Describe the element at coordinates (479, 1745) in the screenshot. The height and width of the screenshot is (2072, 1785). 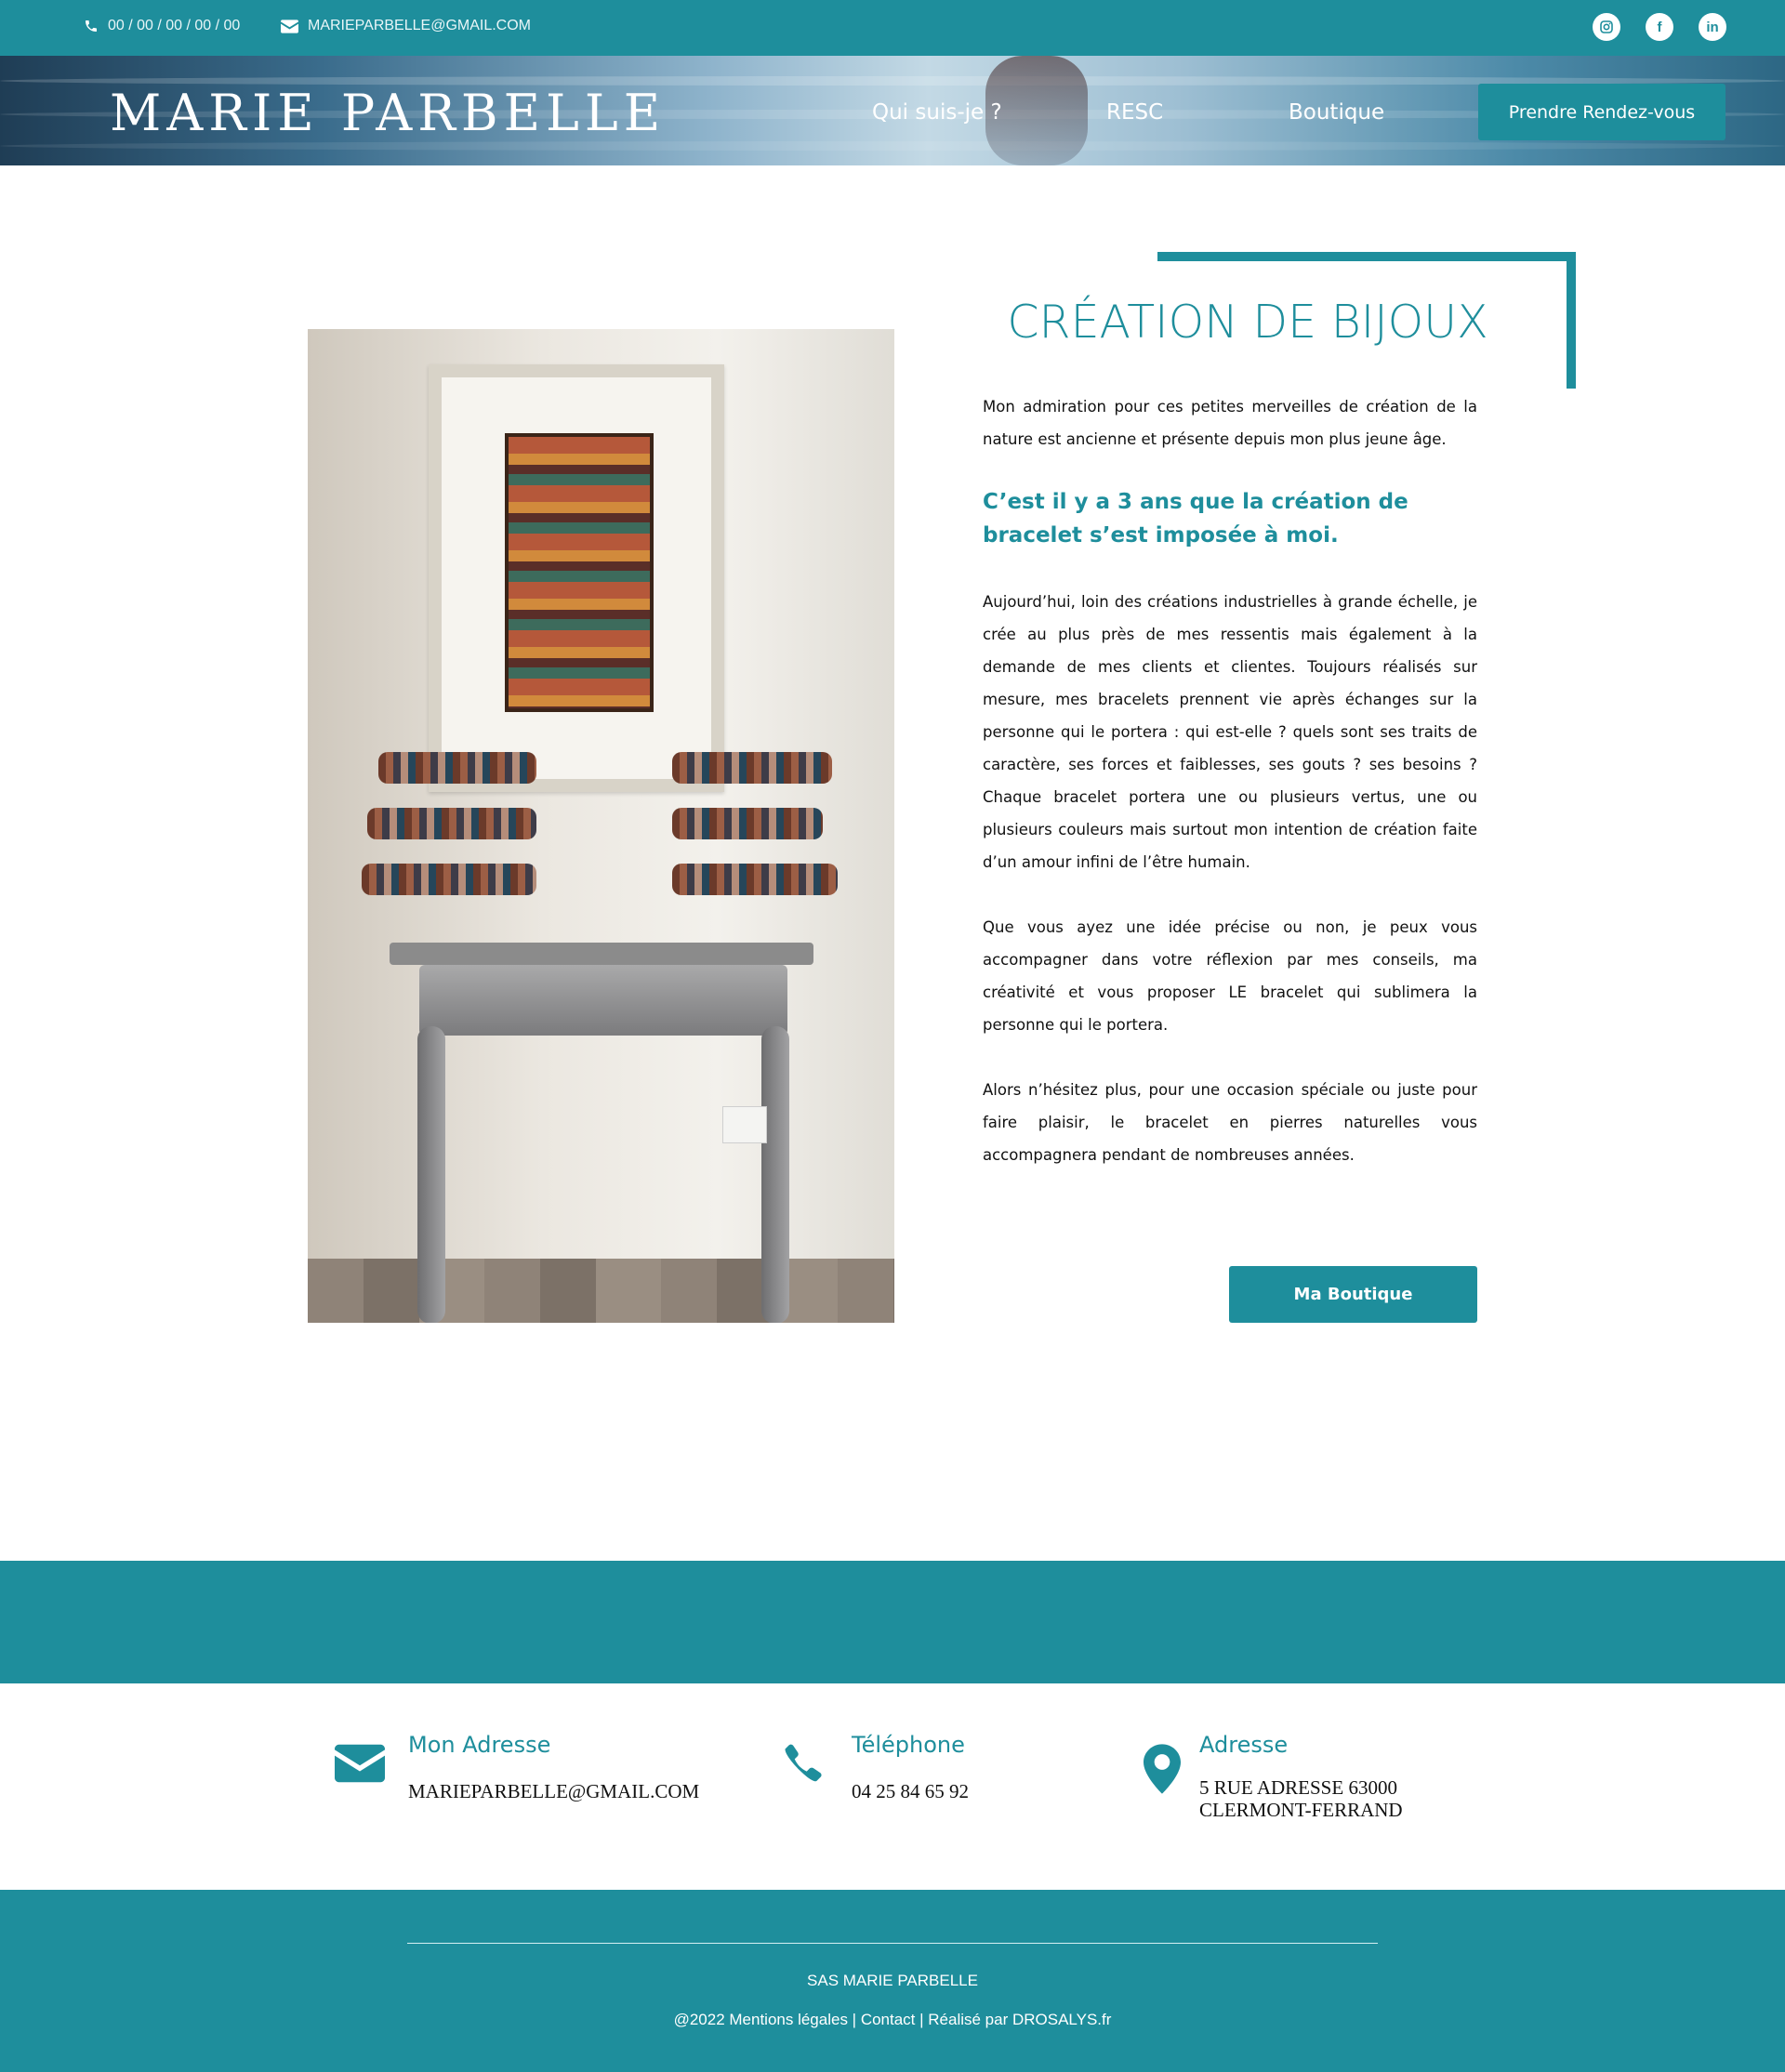
I see `contact-email-title: Mon Adresse` at that location.